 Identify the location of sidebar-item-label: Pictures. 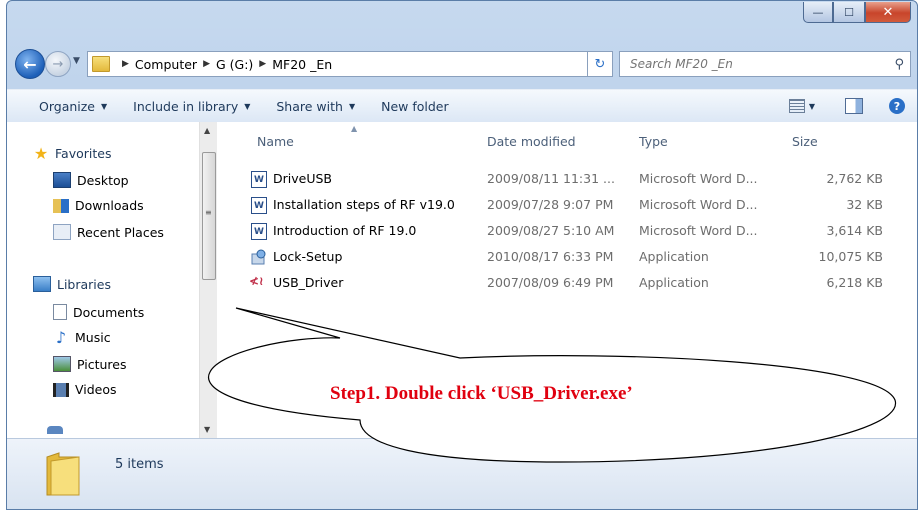
(102, 364).